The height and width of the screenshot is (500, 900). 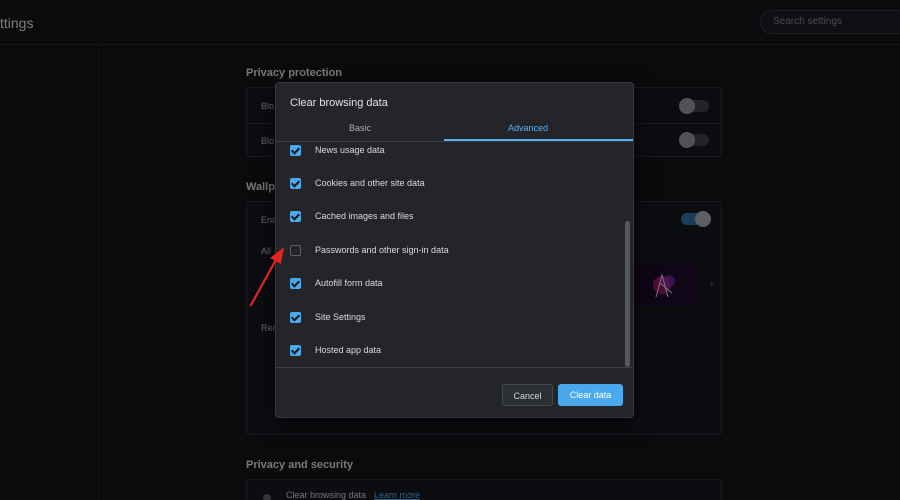 I want to click on item-label: Site Settings, so click(x=340, y=317).